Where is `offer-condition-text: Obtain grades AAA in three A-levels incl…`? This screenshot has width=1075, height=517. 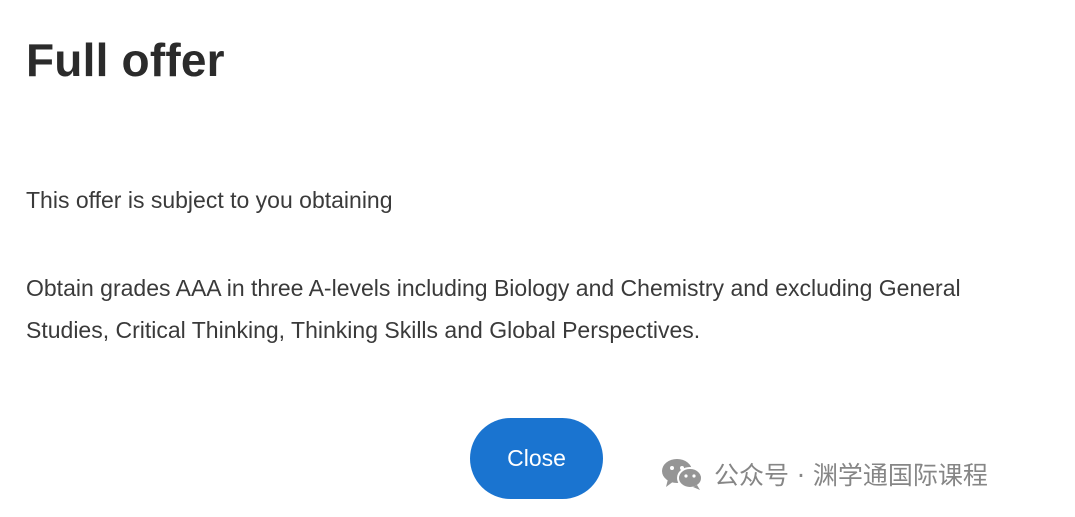 offer-condition-text: Obtain grades AAA in three A-levels incl… is located at coordinates (493, 309).